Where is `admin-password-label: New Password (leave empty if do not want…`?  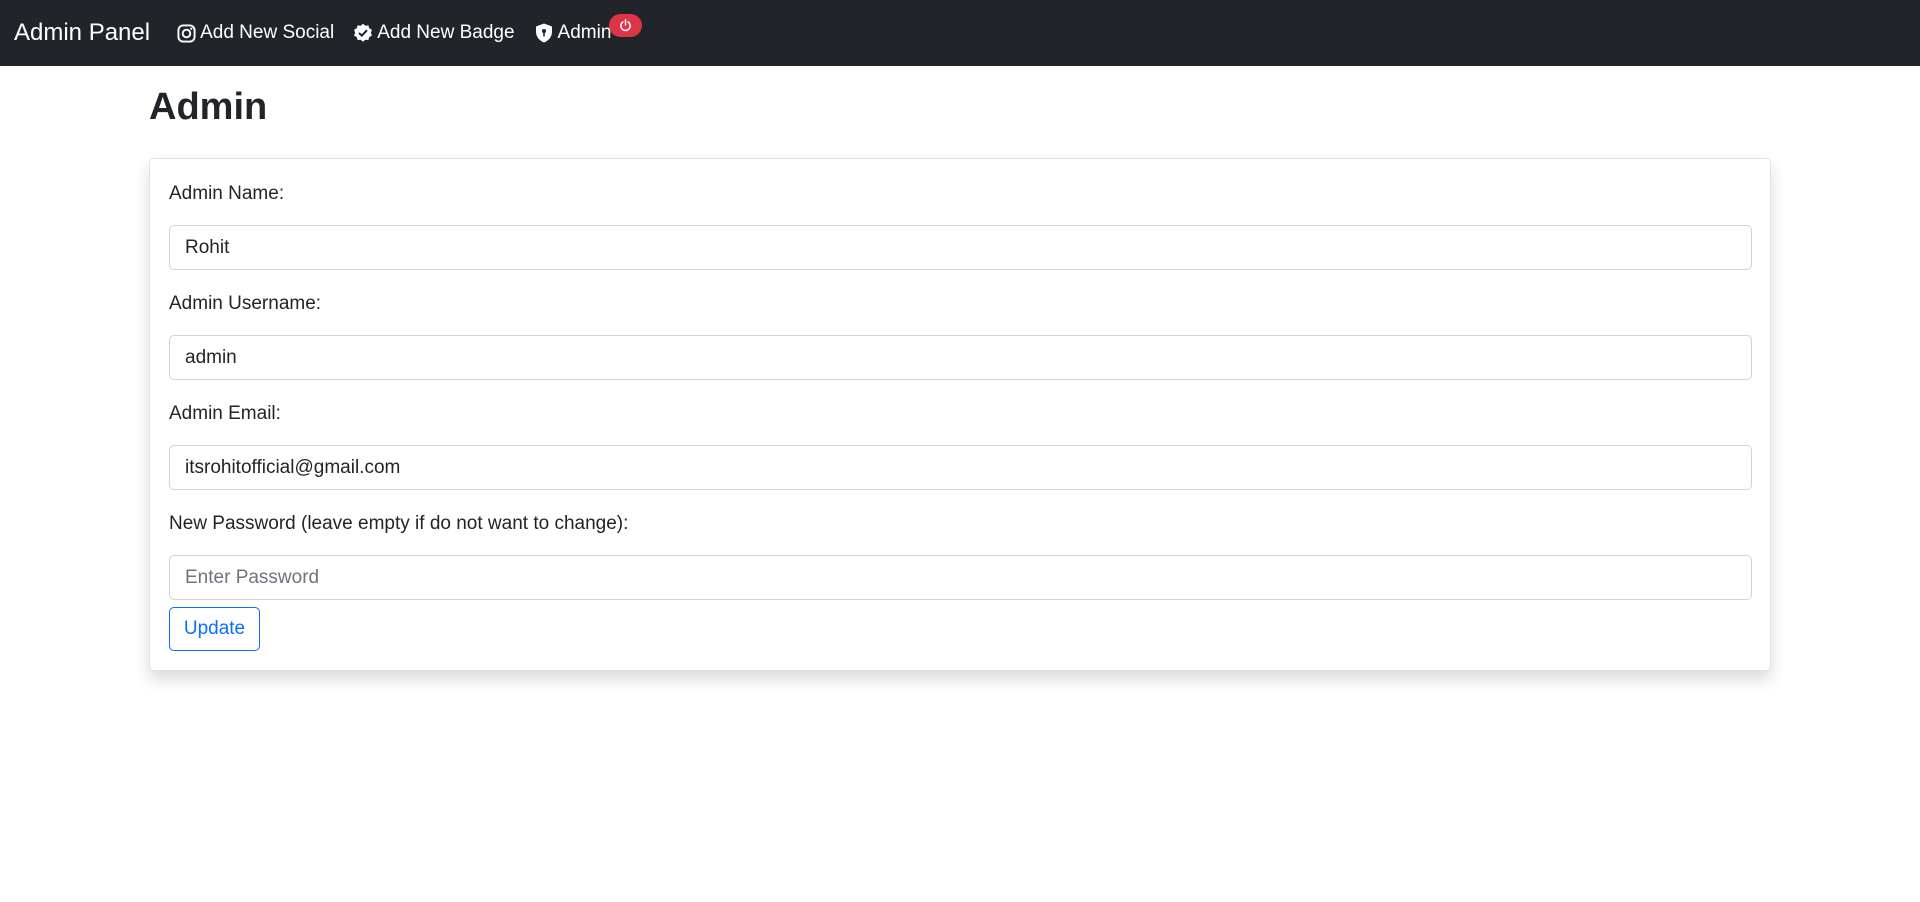
admin-password-label: New Password (leave empty if do not want… is located at coordinates (399, 523).